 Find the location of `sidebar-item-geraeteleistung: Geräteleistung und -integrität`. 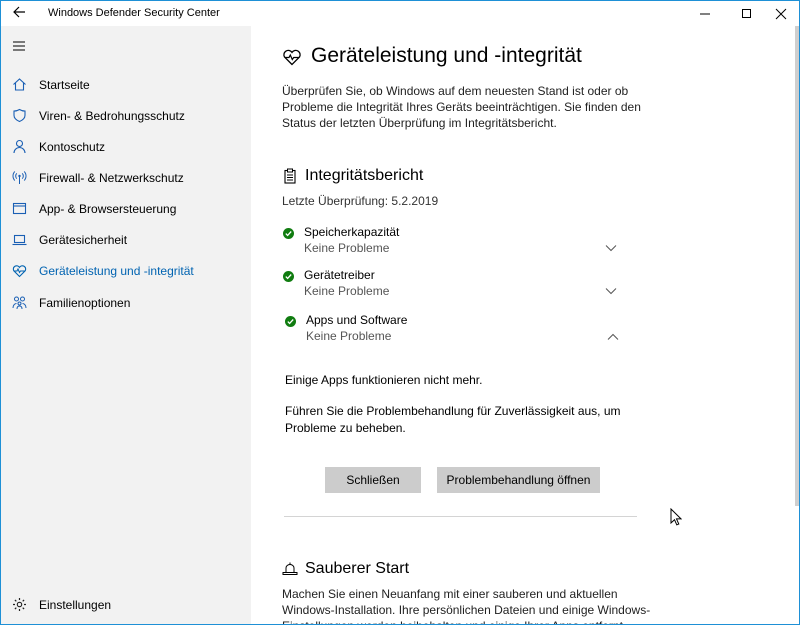

sidebar-item-geraeteleistung: Geräteleistung und -integrität is located at coordinates (126, 271).